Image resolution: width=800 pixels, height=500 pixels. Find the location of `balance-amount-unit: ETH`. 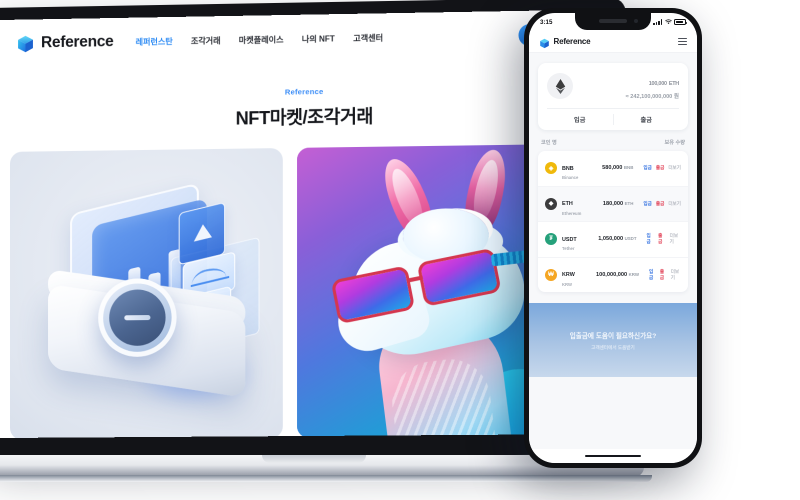

balance-amount-unit: ETH is located at coordinates (673, 84).